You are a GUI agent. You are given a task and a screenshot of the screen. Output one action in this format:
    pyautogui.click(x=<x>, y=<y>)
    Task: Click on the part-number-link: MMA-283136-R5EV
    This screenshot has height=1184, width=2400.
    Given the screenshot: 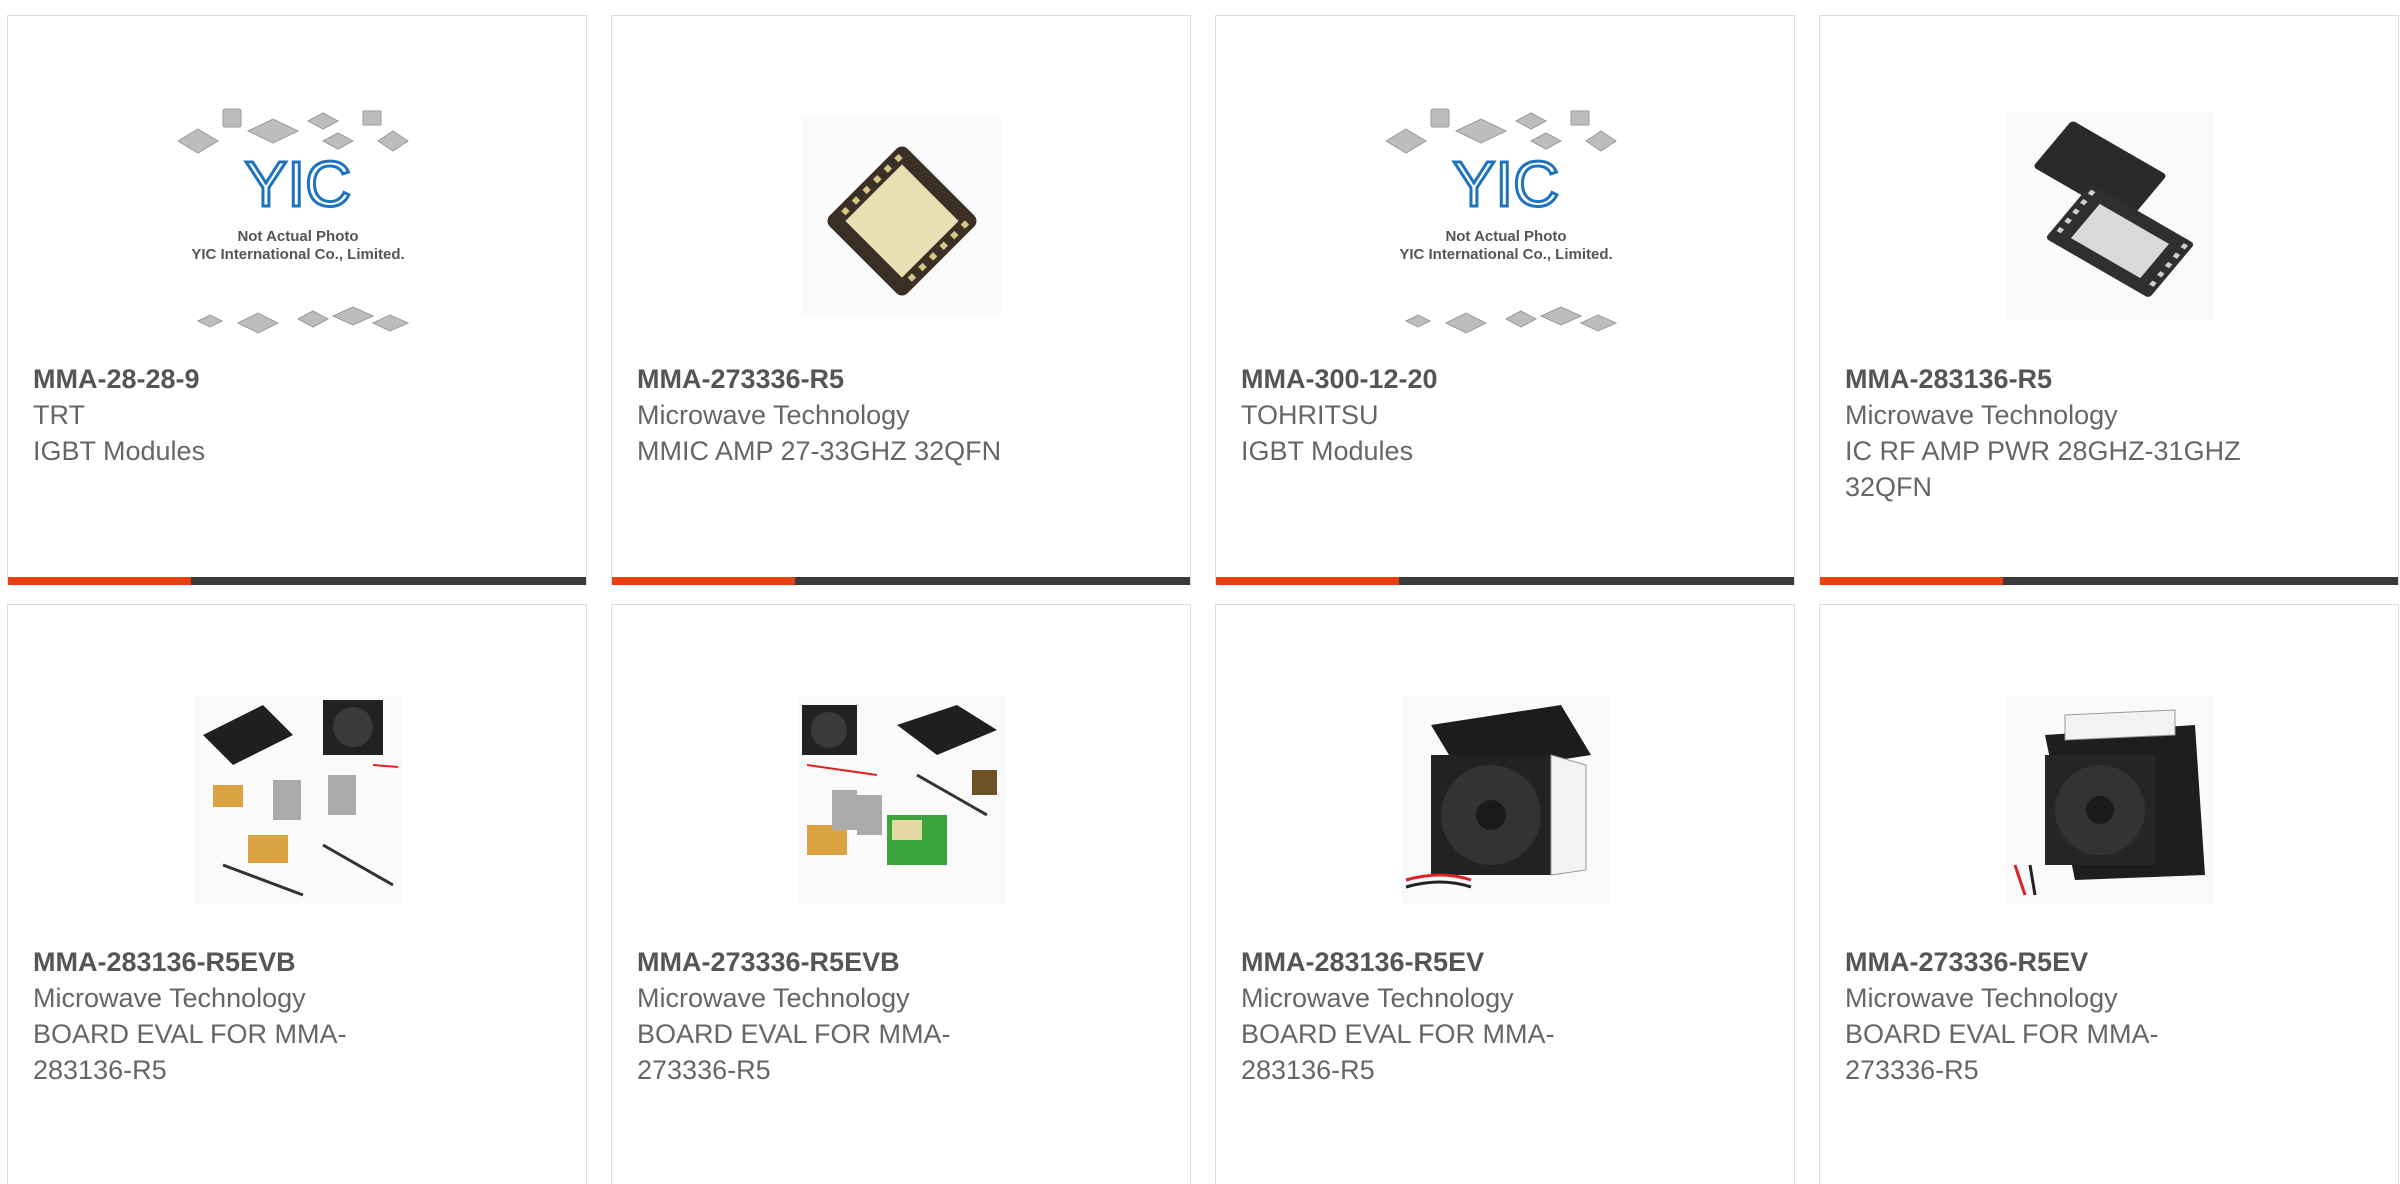 What is the action you would take?
    pyautogui.click(x=1505, y=962)
    